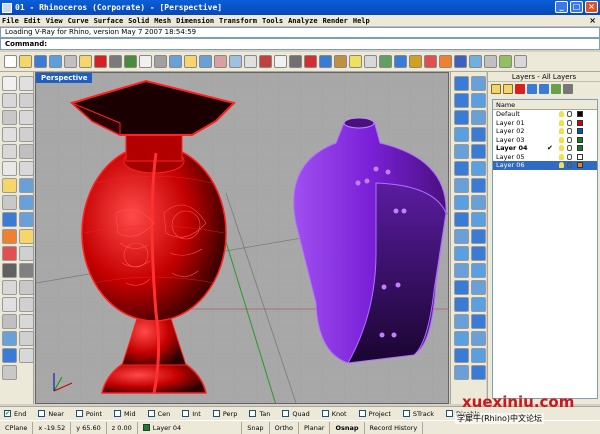 This screenshot has height=434, width=600. What do you see at coordinates (394, 427) in the screenshot?
I see `record-history-toggle: Record History` at bounding box center [394, 427].